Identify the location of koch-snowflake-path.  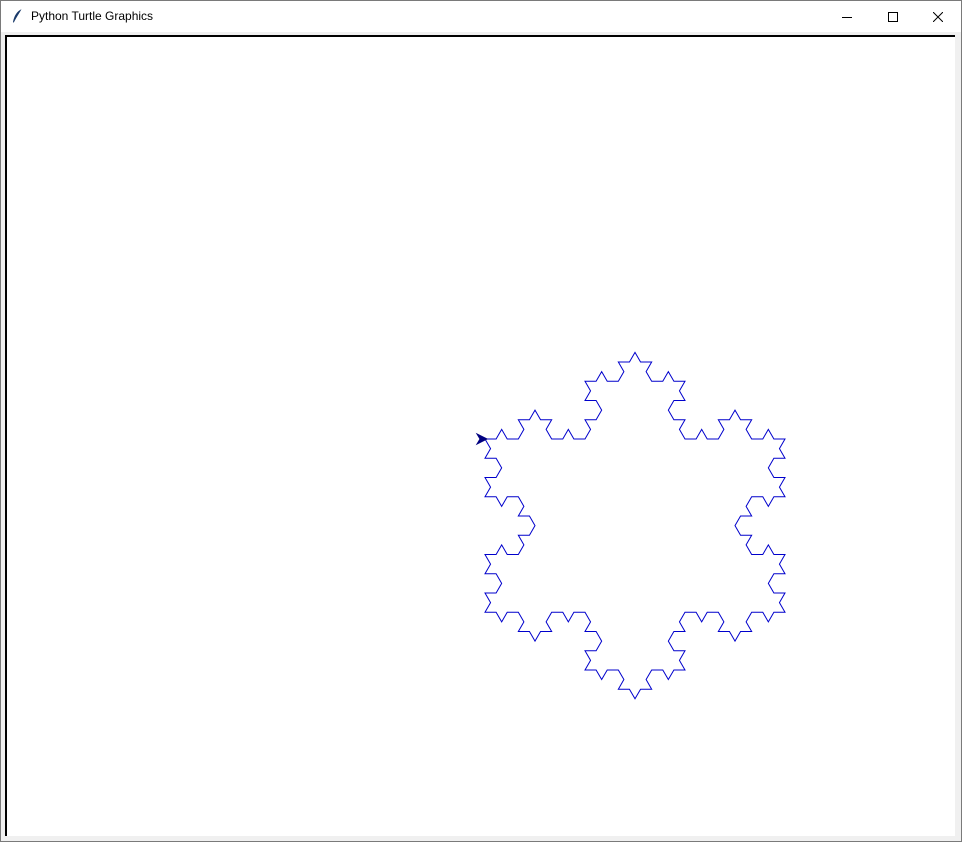
(635, 525).